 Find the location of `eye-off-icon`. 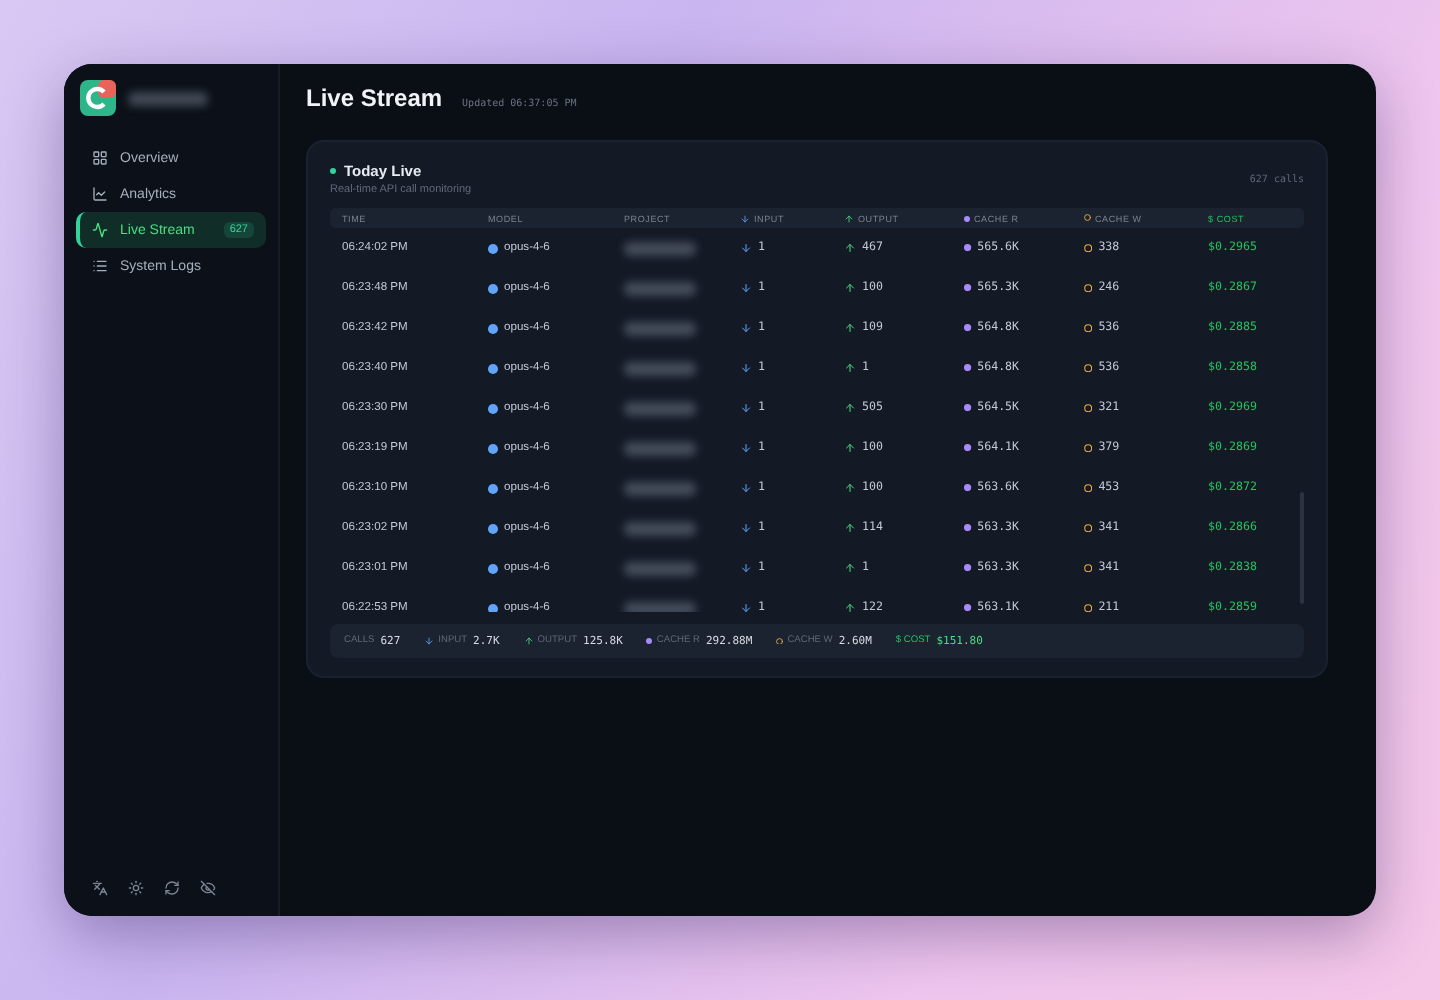

eye-off-icon is located at coordinates (208, 888).